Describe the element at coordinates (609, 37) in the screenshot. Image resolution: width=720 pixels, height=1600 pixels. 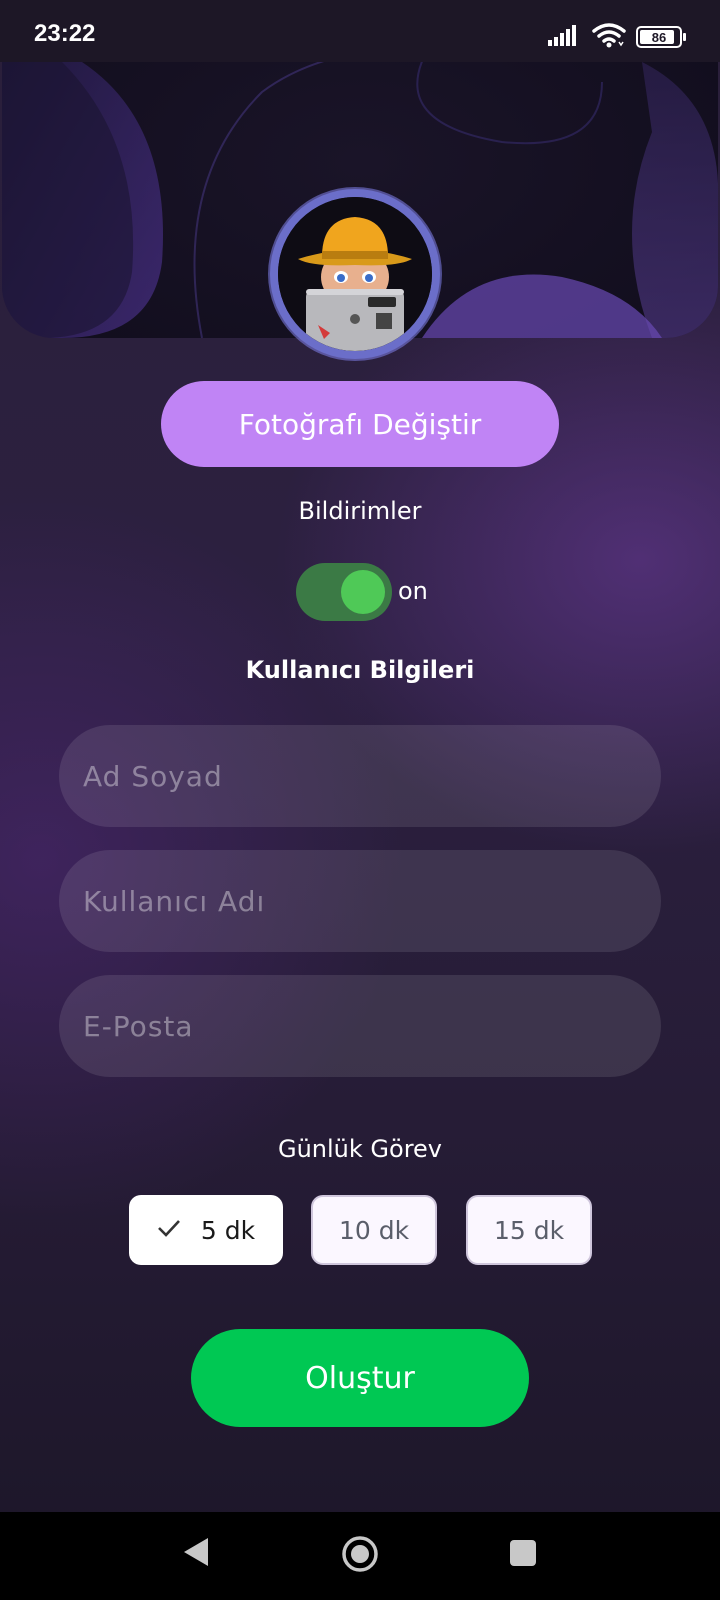
I see `wifi-icon` at that location.